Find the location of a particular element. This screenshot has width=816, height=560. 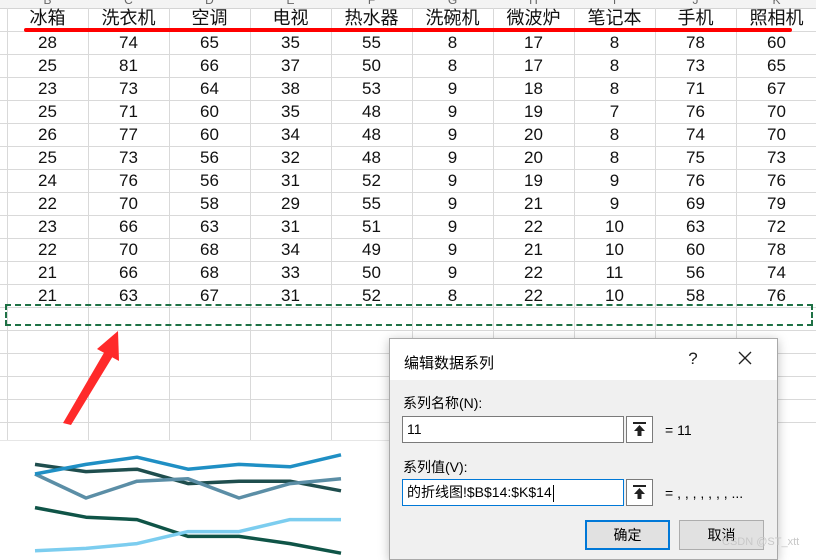

table-cell: 37 is located at coordinates (290, 65).